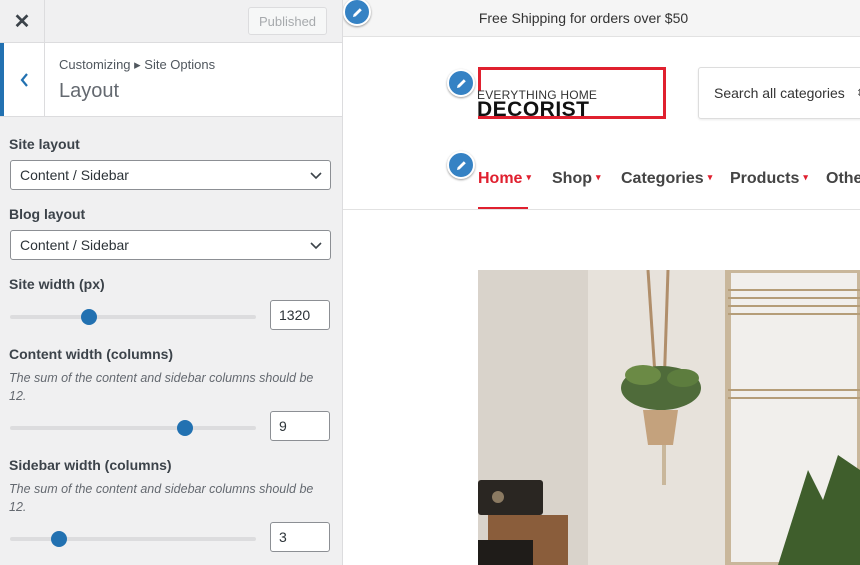 The width and height of the screenshot is (860, 565). Describe the element at coordinates (765, 178) in the screenshot. I see `nav-item-label: Products` at that location.